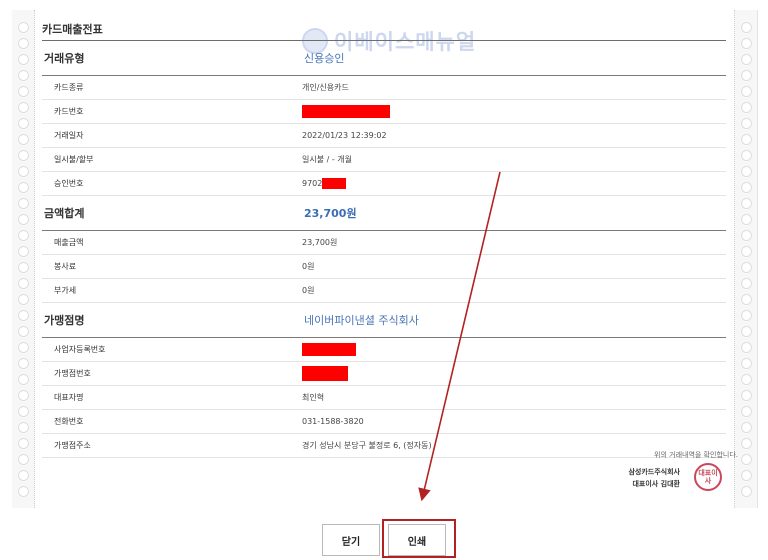  I want to click on annotation-arrow, so click(459, 336).